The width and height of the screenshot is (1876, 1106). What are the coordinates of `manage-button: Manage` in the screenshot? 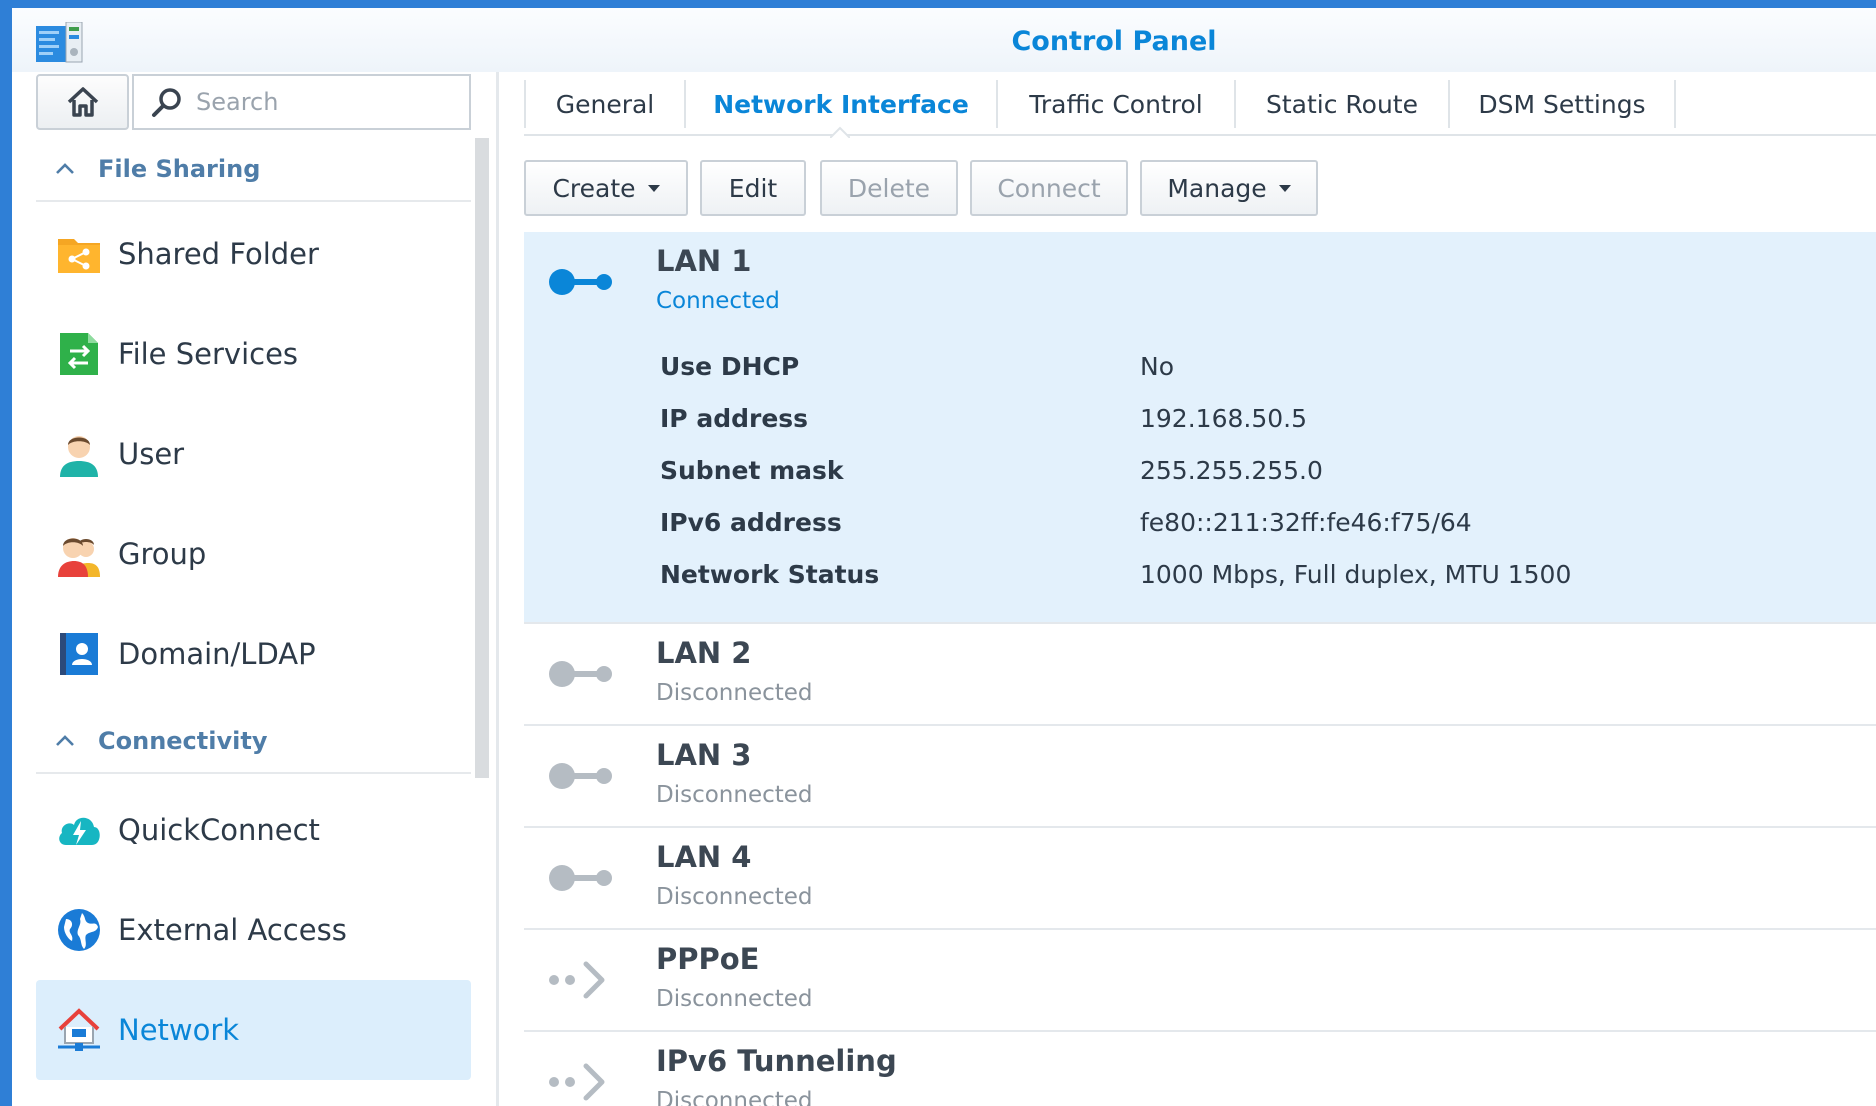 It's located at (1229, 188).